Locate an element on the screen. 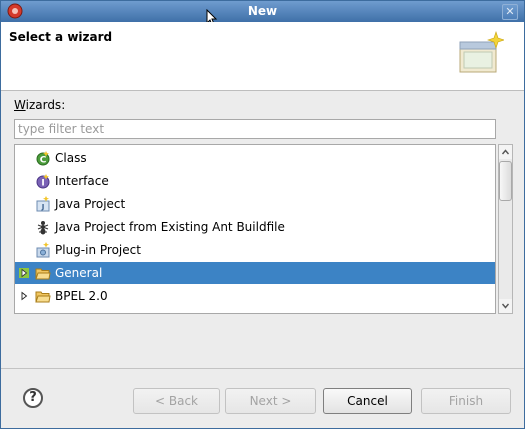 The height and width of the screenshot is (429, 525). cancel-button: Cancel is located at coordinates (367, 401).